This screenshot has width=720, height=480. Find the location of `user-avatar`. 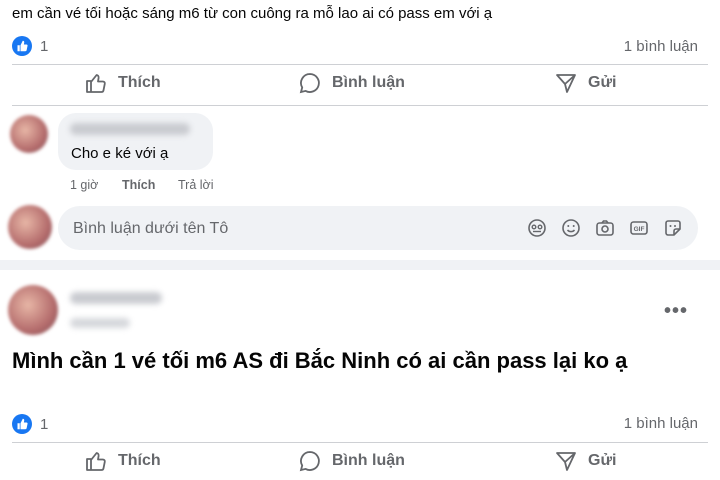

user-avatar is located at coordinates (30, 227).